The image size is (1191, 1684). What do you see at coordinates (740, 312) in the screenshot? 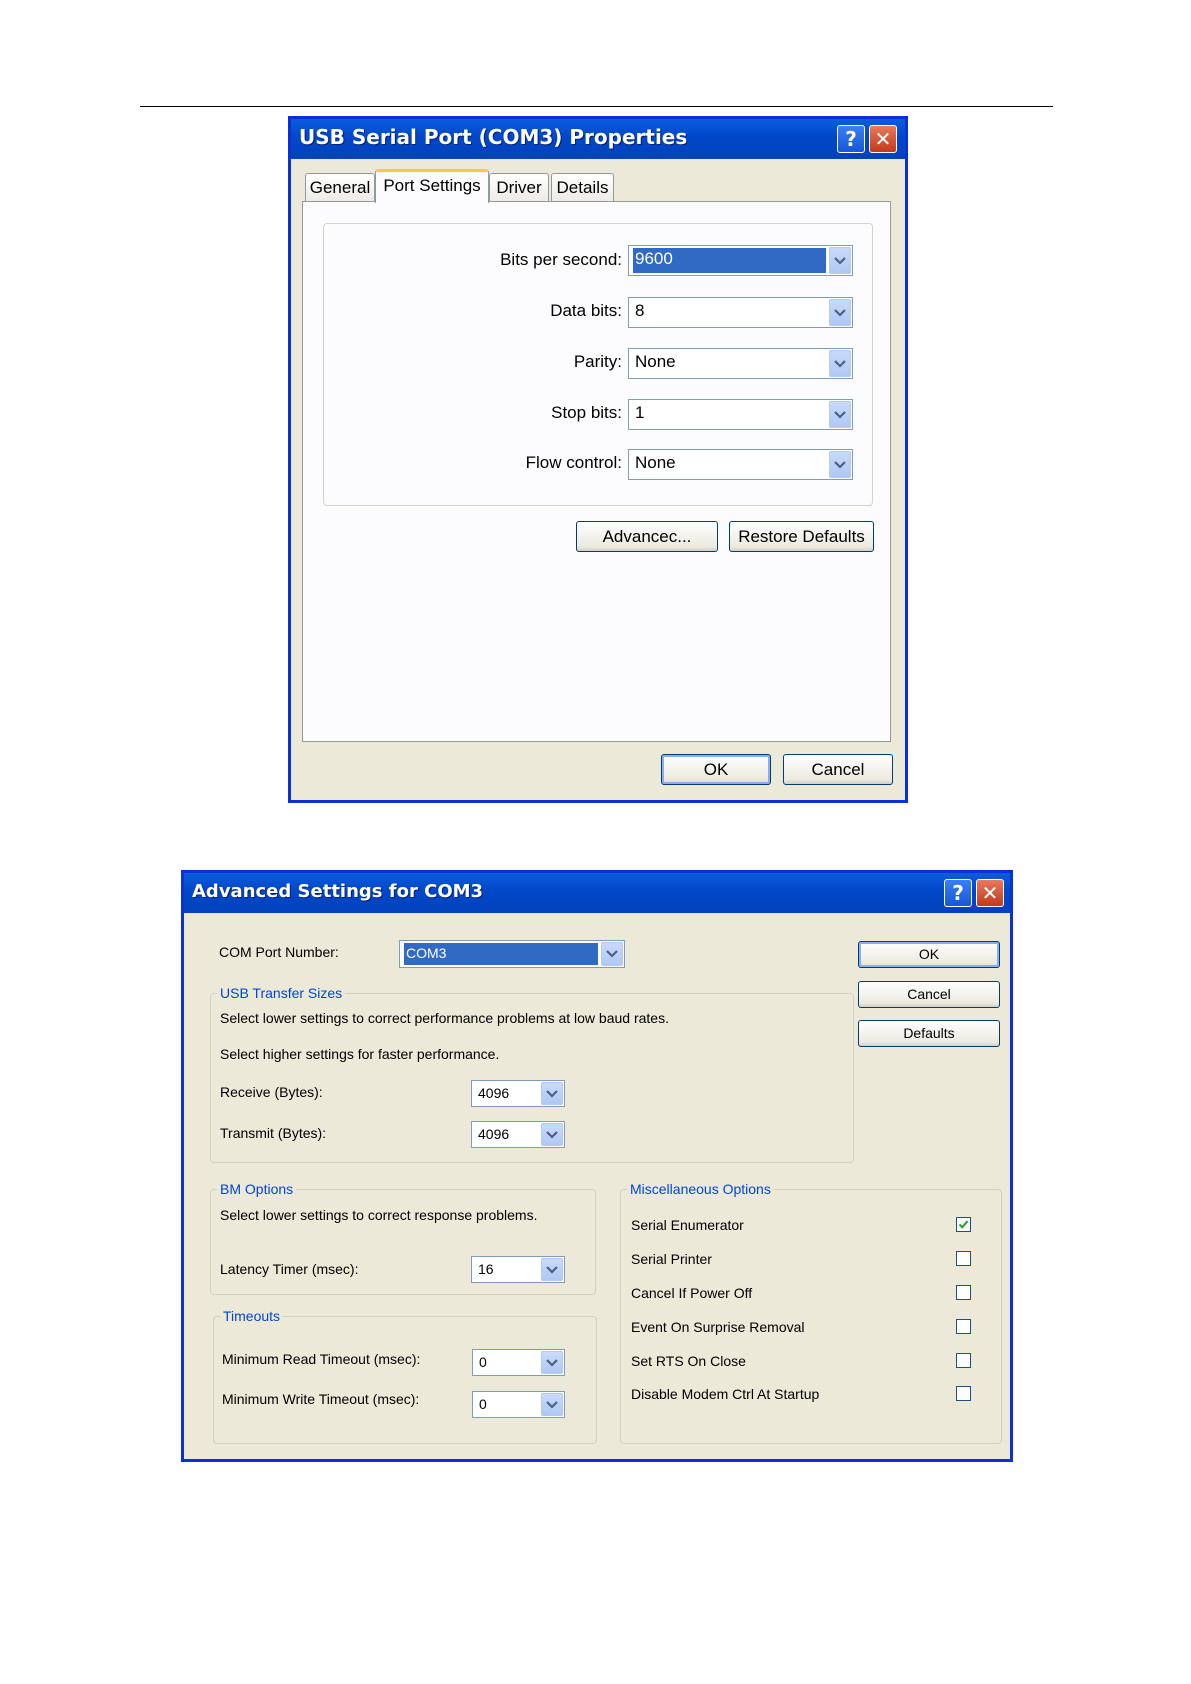
I see `data-bits-select: 8` at bounding box center [740, 312].